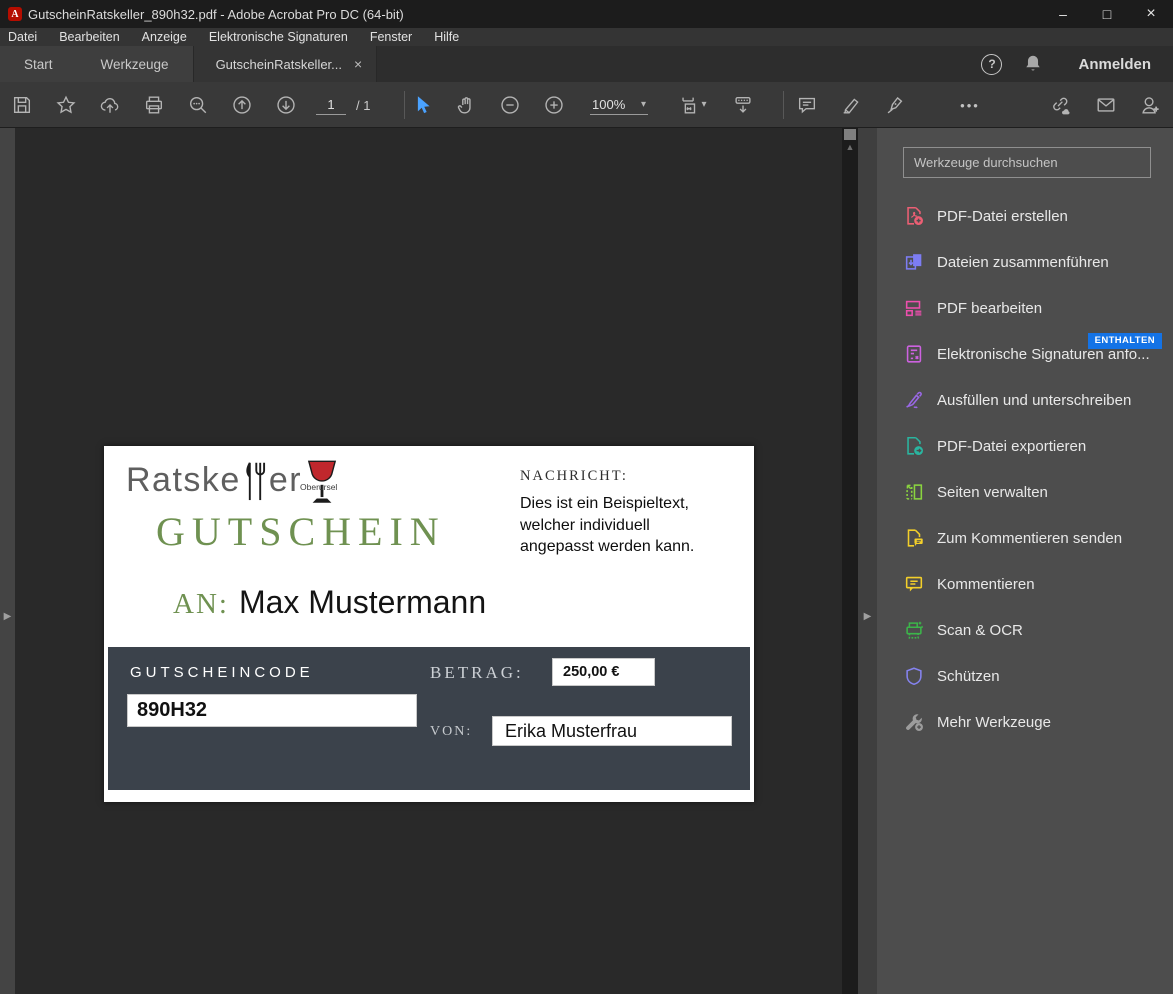 This screenshot has height=994, width=1173. I want to click on main-toolbar: / 1 100% ▾ ▾ •••, so click(586, 105).